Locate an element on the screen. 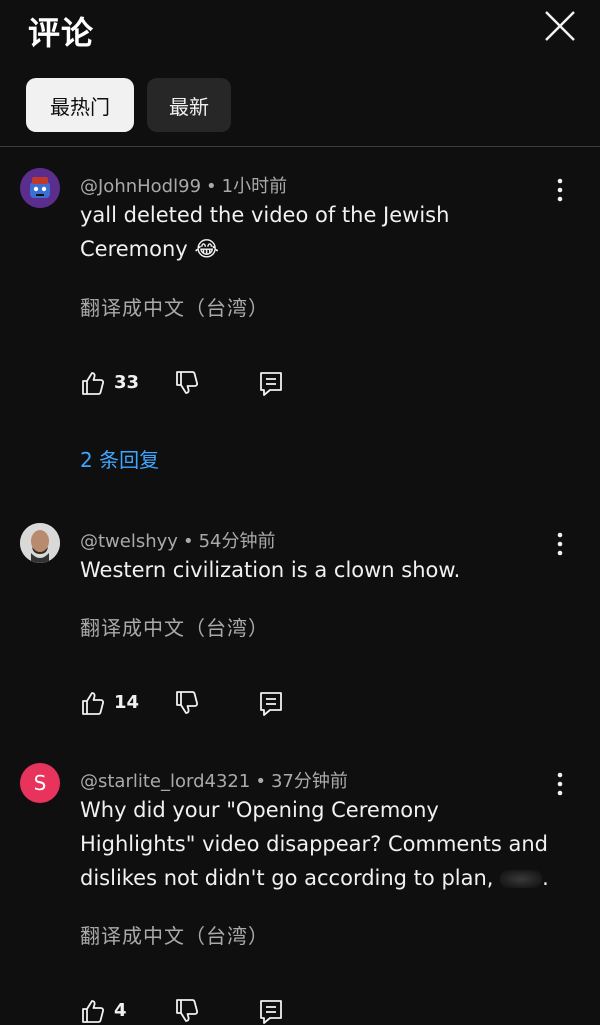 Image resolution: width=600 pixels, height=1025 pixels. comment-text: Western civilization is a clown show. is located at coordinates (270, 570).